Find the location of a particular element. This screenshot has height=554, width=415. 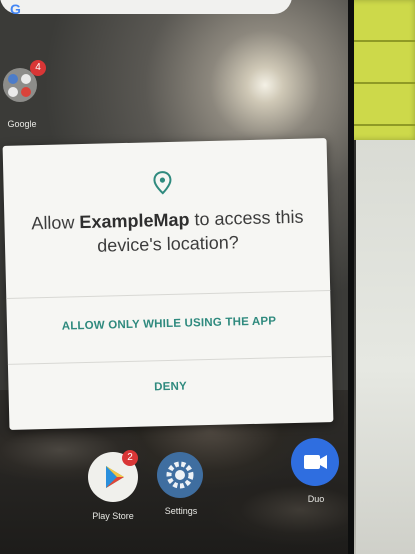

notification-badge: 2 is located at coordinates (130, 458).